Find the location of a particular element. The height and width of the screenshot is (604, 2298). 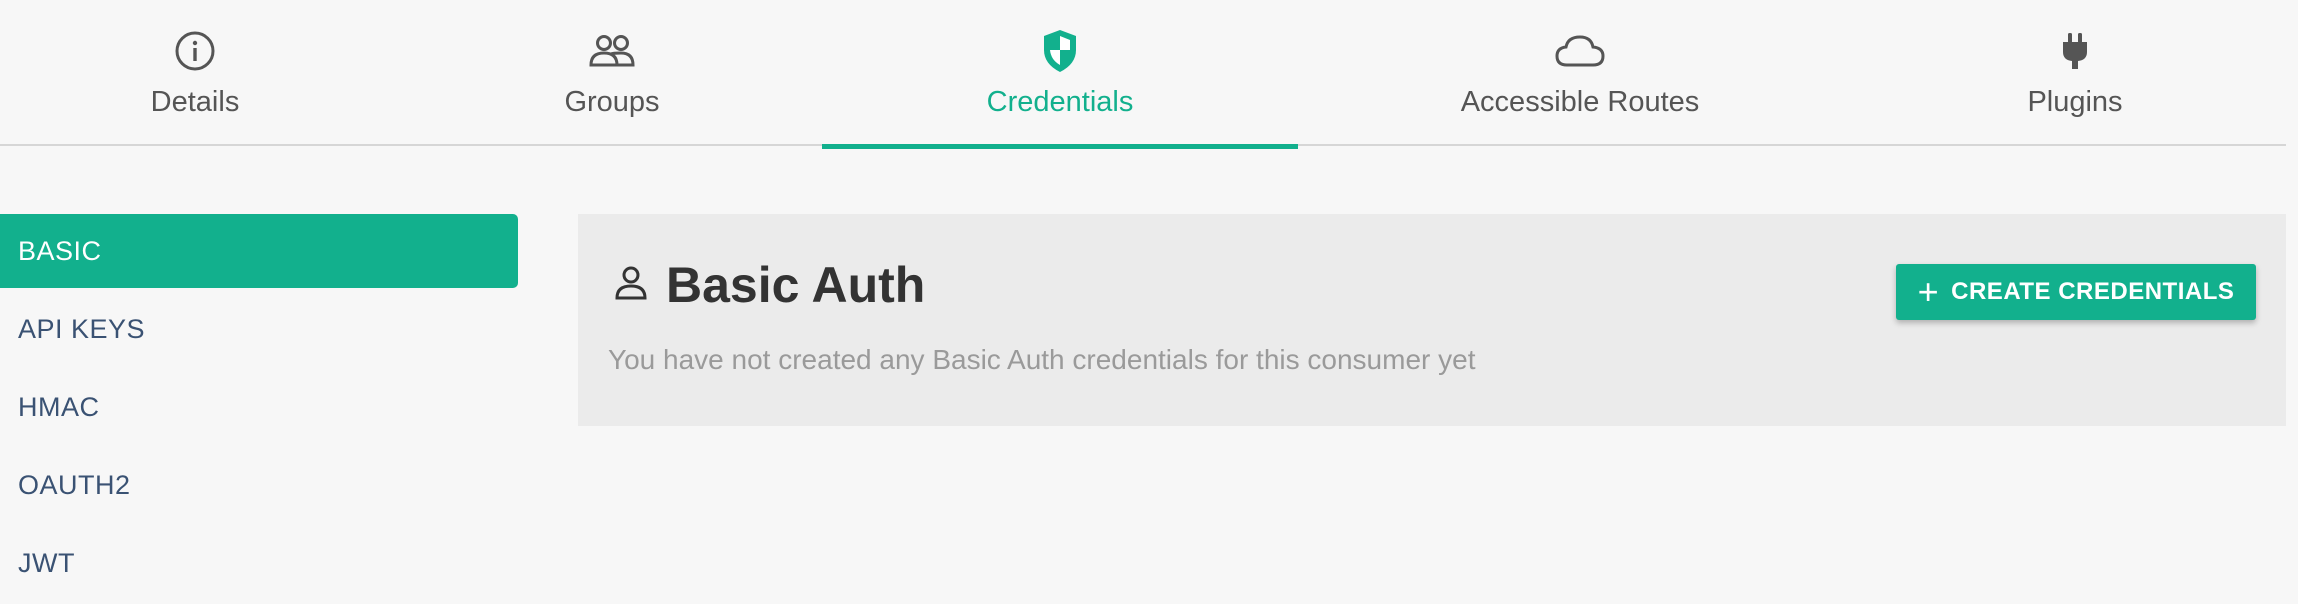

user-icon is located at coordinates (631, 285).